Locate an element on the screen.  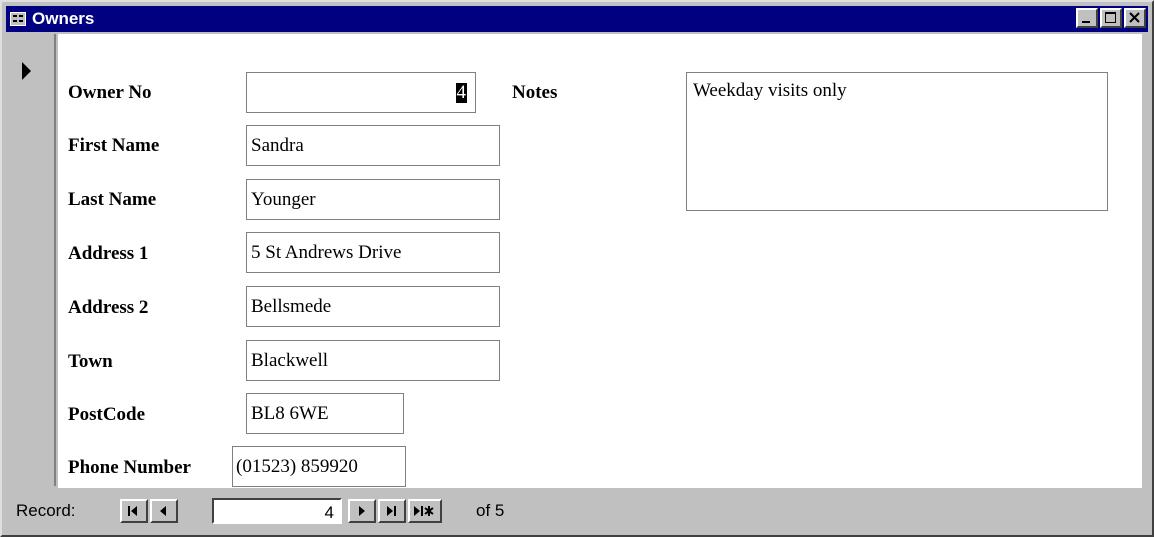
next-record-button is located at coordinates (362, 511).